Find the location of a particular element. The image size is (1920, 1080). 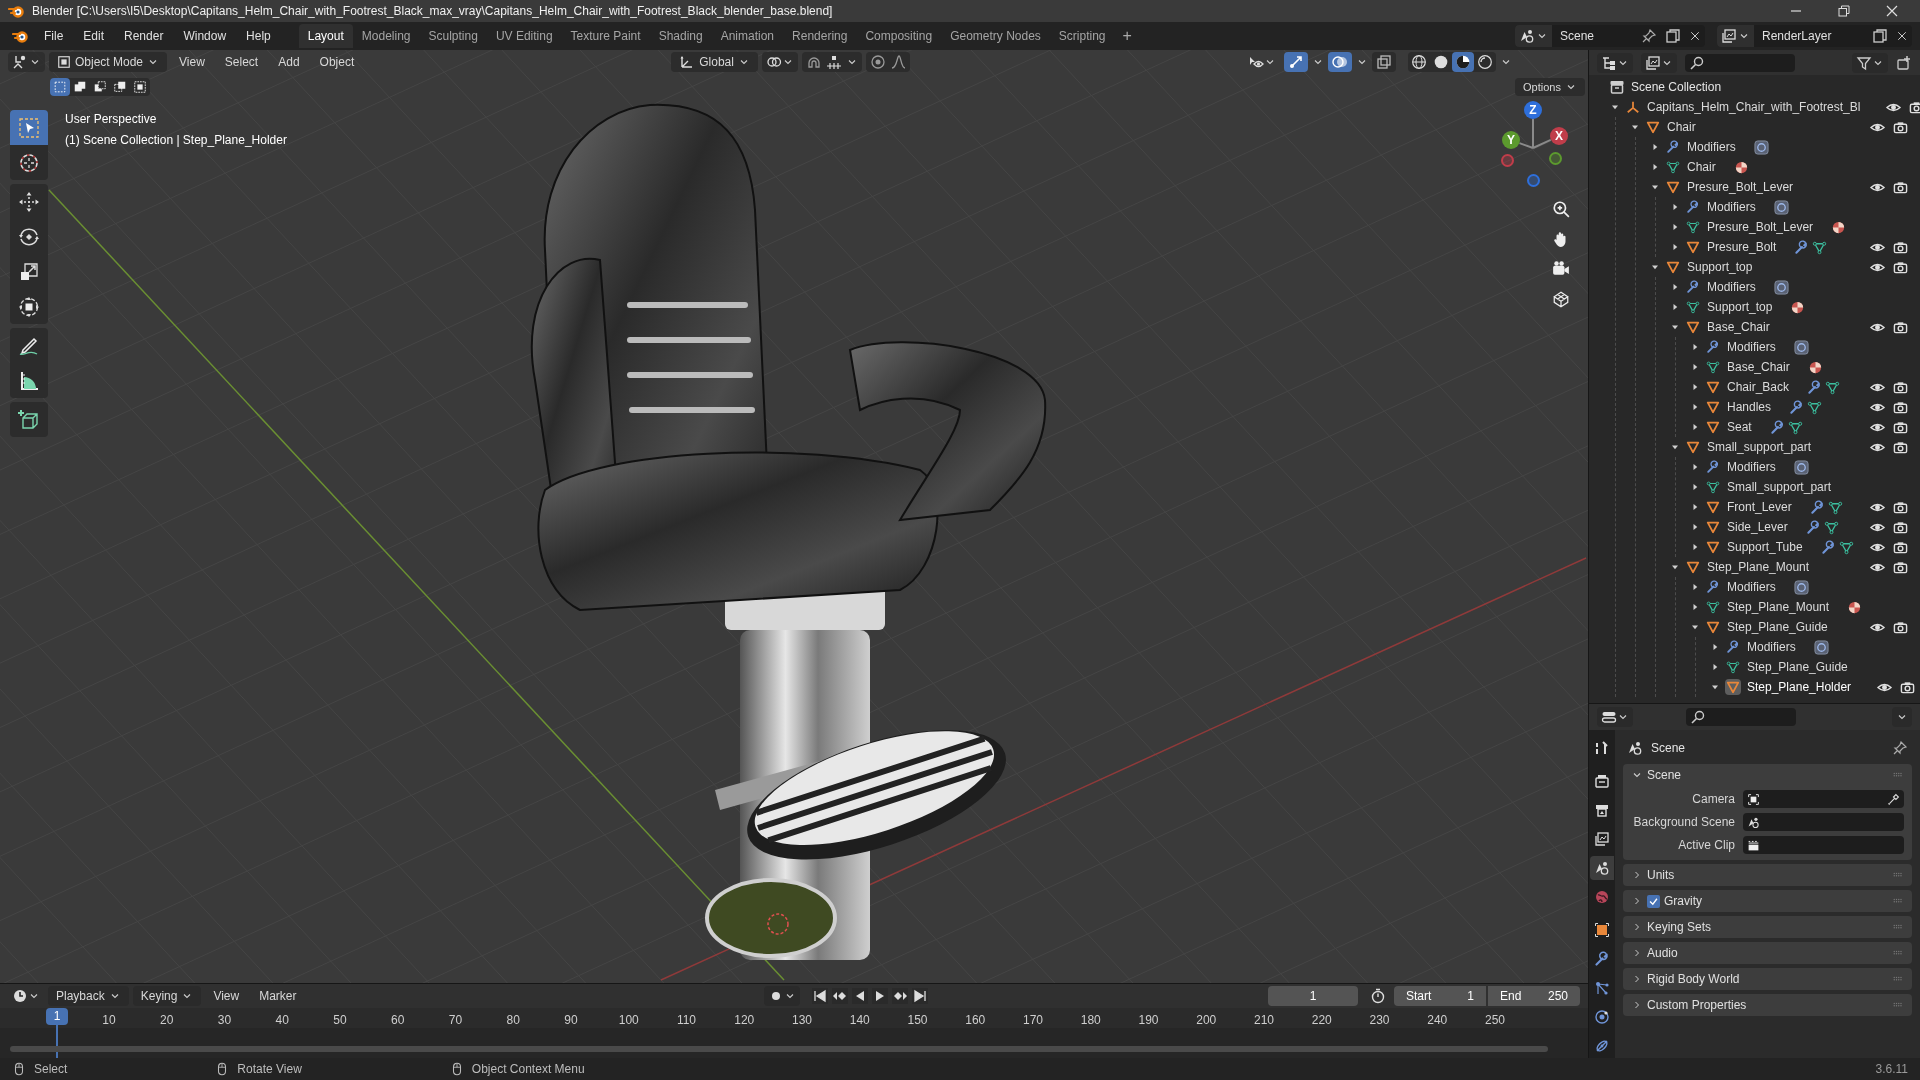

menu-item: Help is located at coordinates (258, 36).